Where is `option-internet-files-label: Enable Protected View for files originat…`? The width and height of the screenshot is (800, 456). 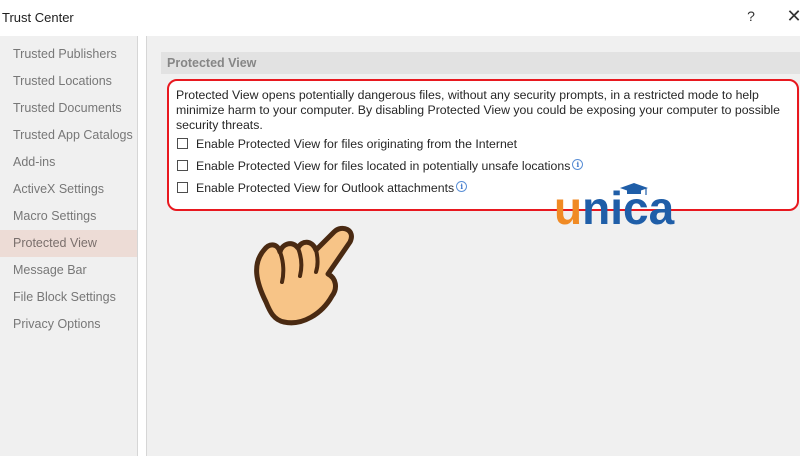 option-internet-files-label: Enable Protected View for files originat… is located at coordinates (357, 144).